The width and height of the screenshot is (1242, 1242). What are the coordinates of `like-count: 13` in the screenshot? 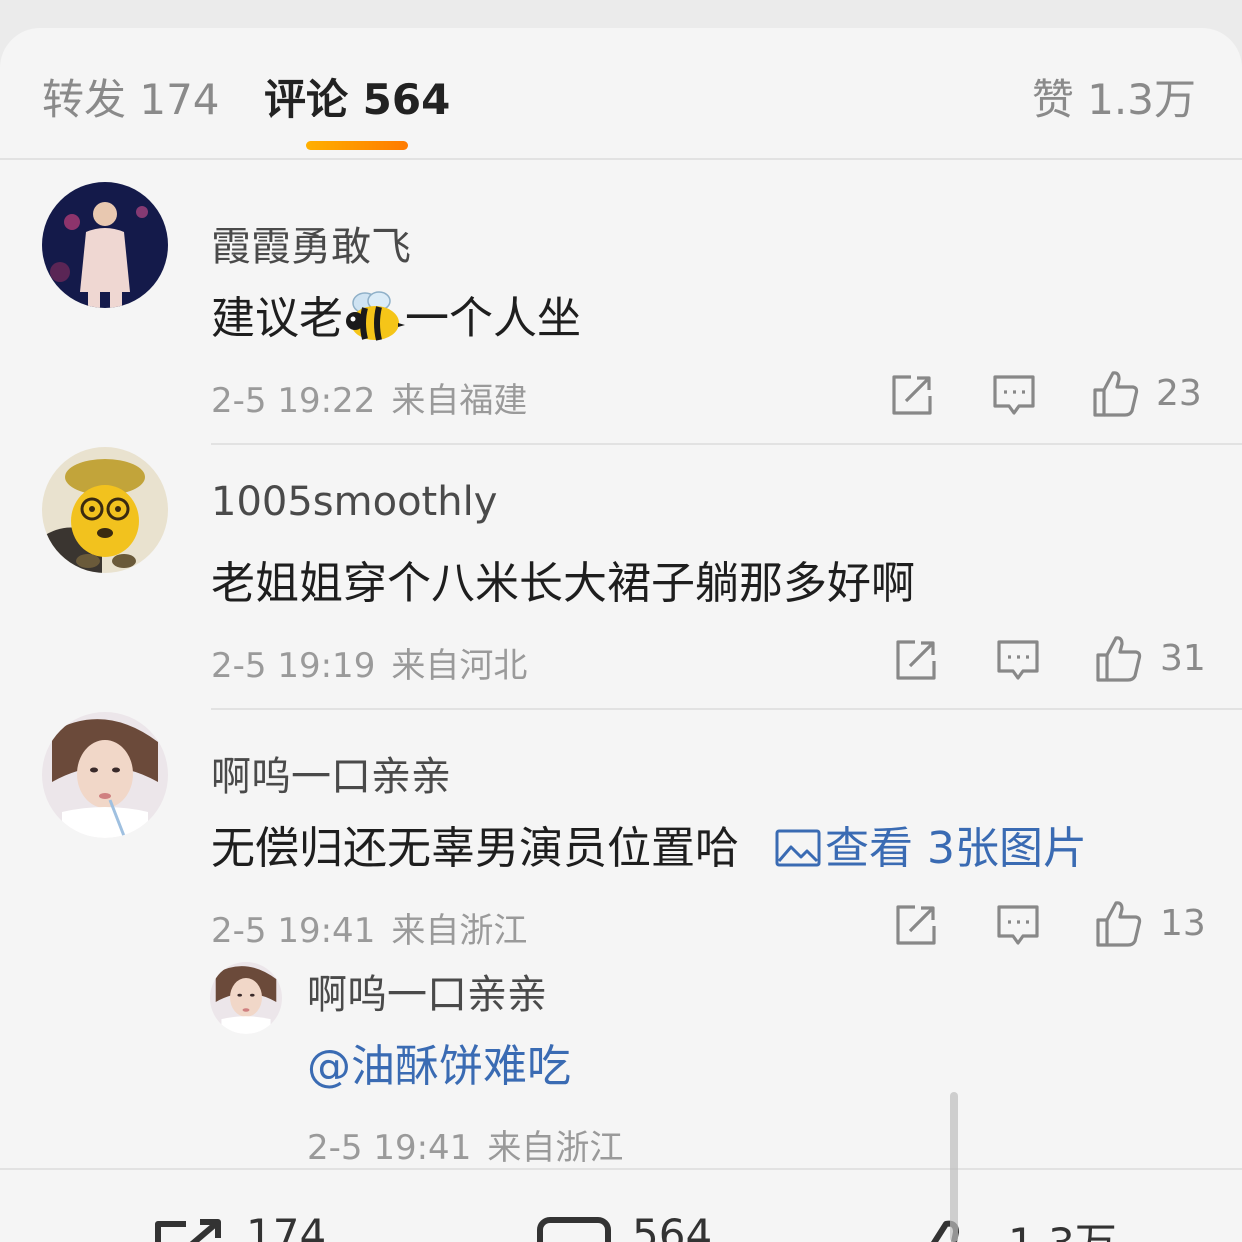 It's located at (1183, 923).